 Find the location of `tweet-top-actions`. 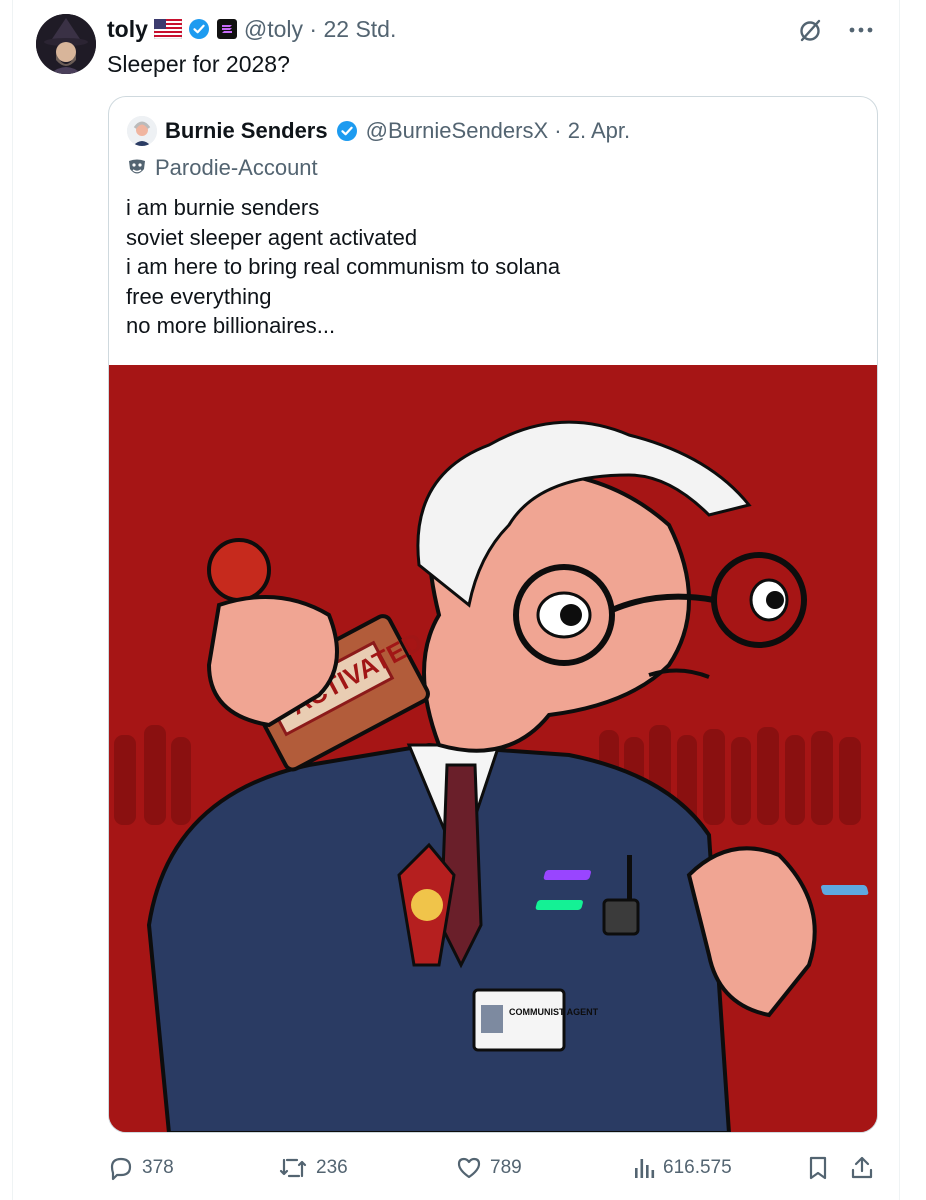

tweet-top-actions is located at coordinates (835, 30).